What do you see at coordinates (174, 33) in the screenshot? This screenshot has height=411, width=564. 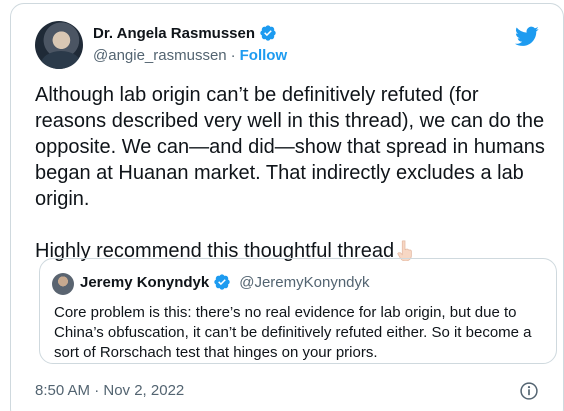 I see `author-name: Dr. Angela Rasmussen` at bounding box center [174, 33].